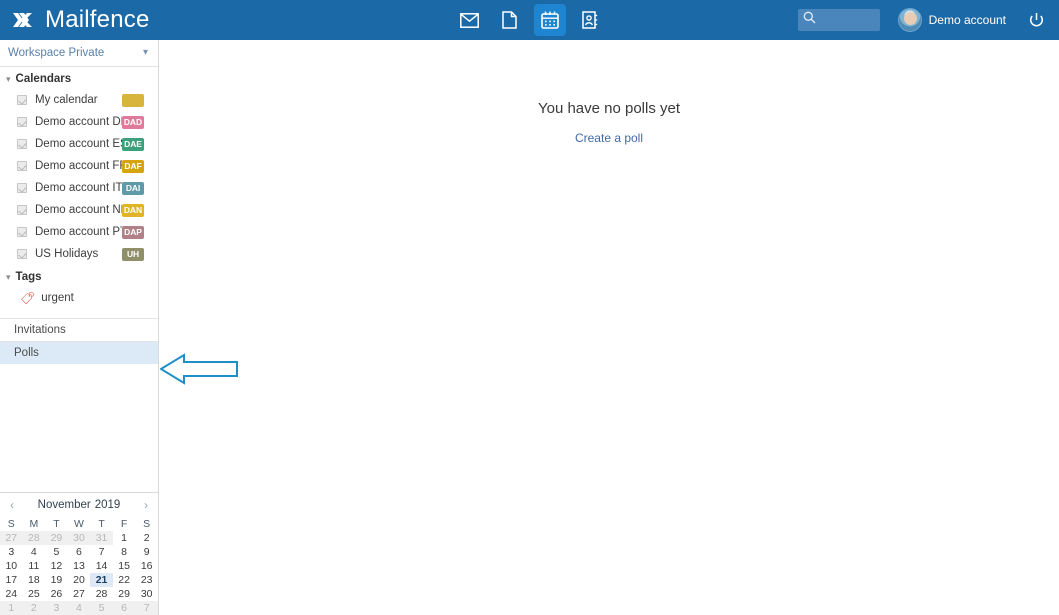 The image size is (1059, 615). What do you see at coordinates (79, 276) in the screenshot?
I see `tags-section-header: ▾ Tags` at bounding box center [79, 276].